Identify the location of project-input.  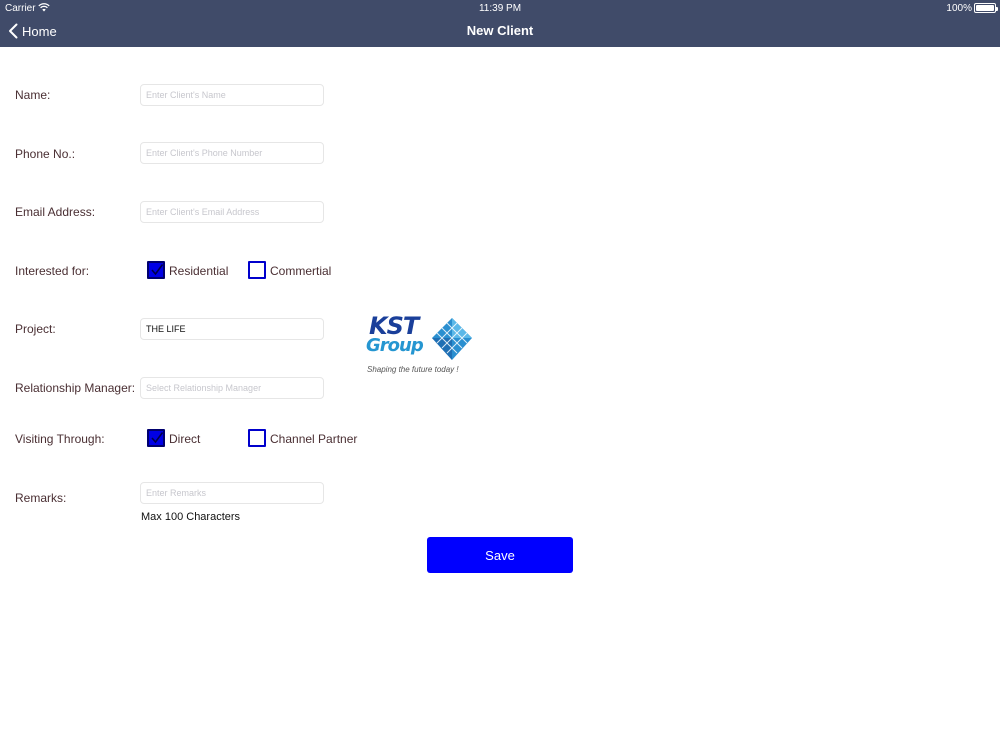
(232, 329).